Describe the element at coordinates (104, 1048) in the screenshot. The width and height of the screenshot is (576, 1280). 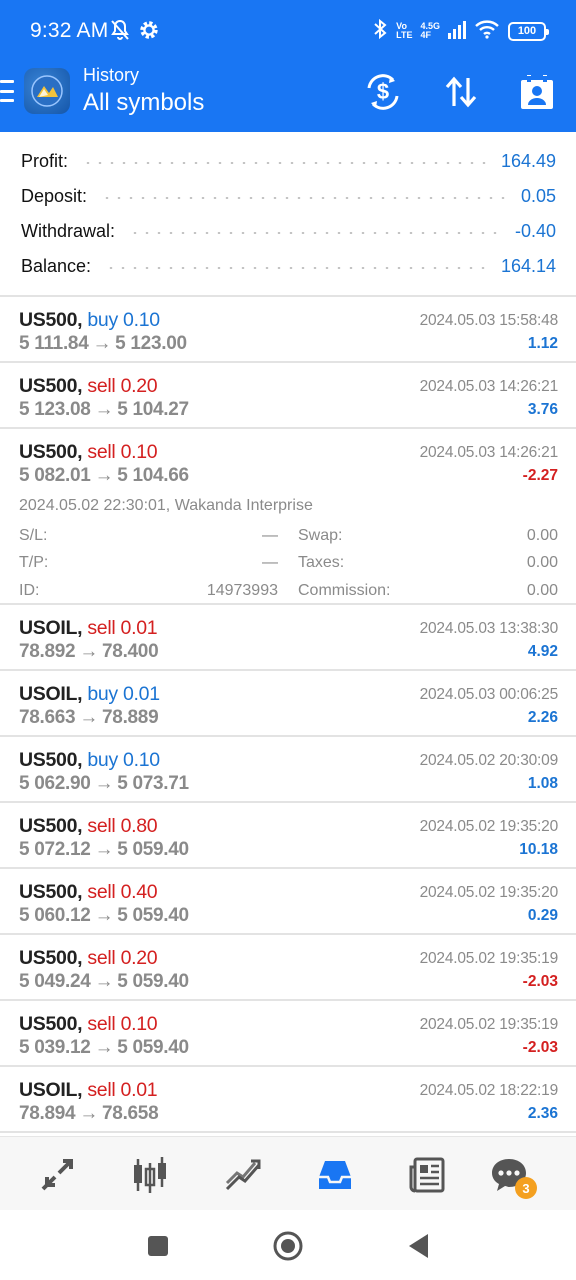
I see `deal-prices: 5 039.12 → 5 059.40` at that location.